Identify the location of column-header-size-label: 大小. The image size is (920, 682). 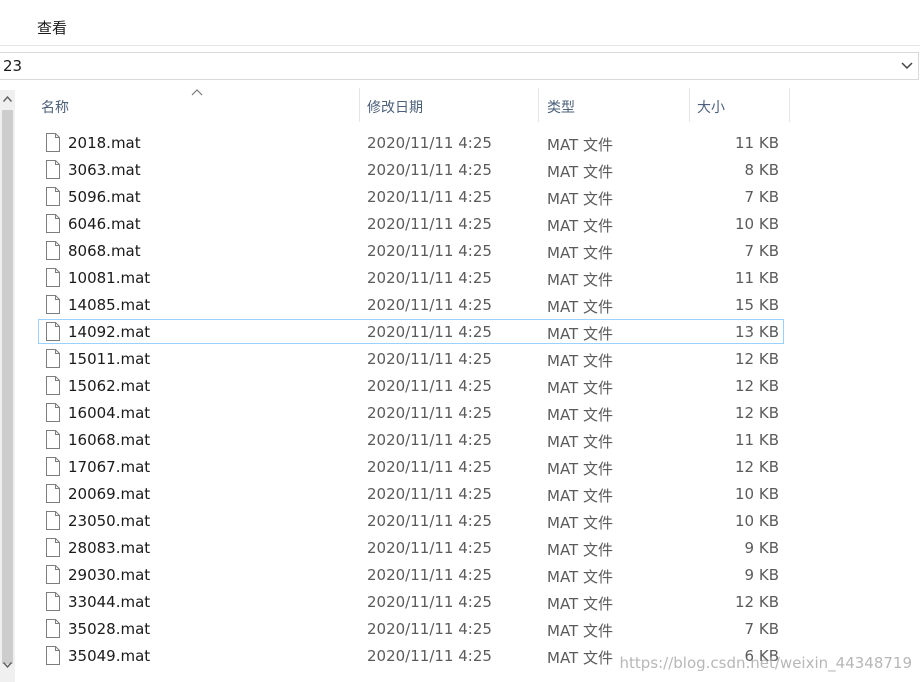
(711, 108).